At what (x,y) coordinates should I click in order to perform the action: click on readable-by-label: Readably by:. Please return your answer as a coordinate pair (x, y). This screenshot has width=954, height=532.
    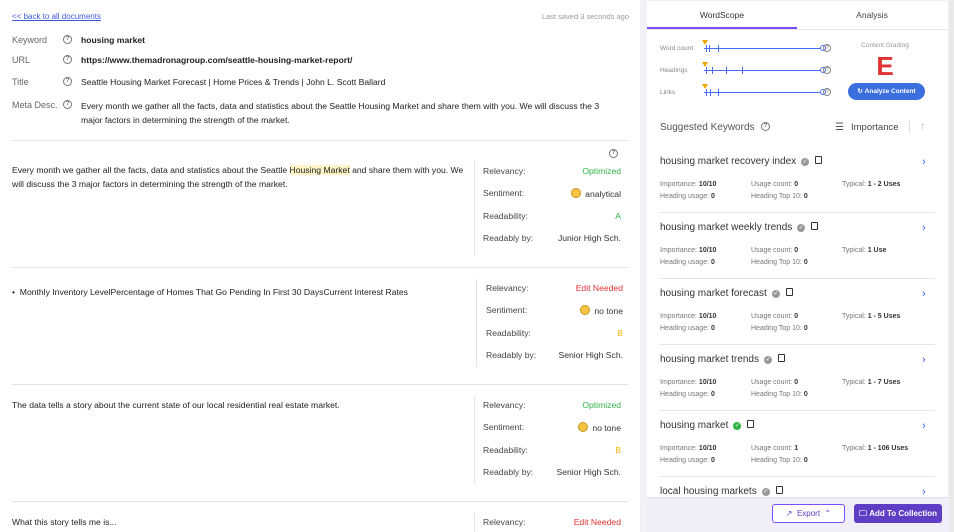
    Looking at the image, I should click on (508, 472).